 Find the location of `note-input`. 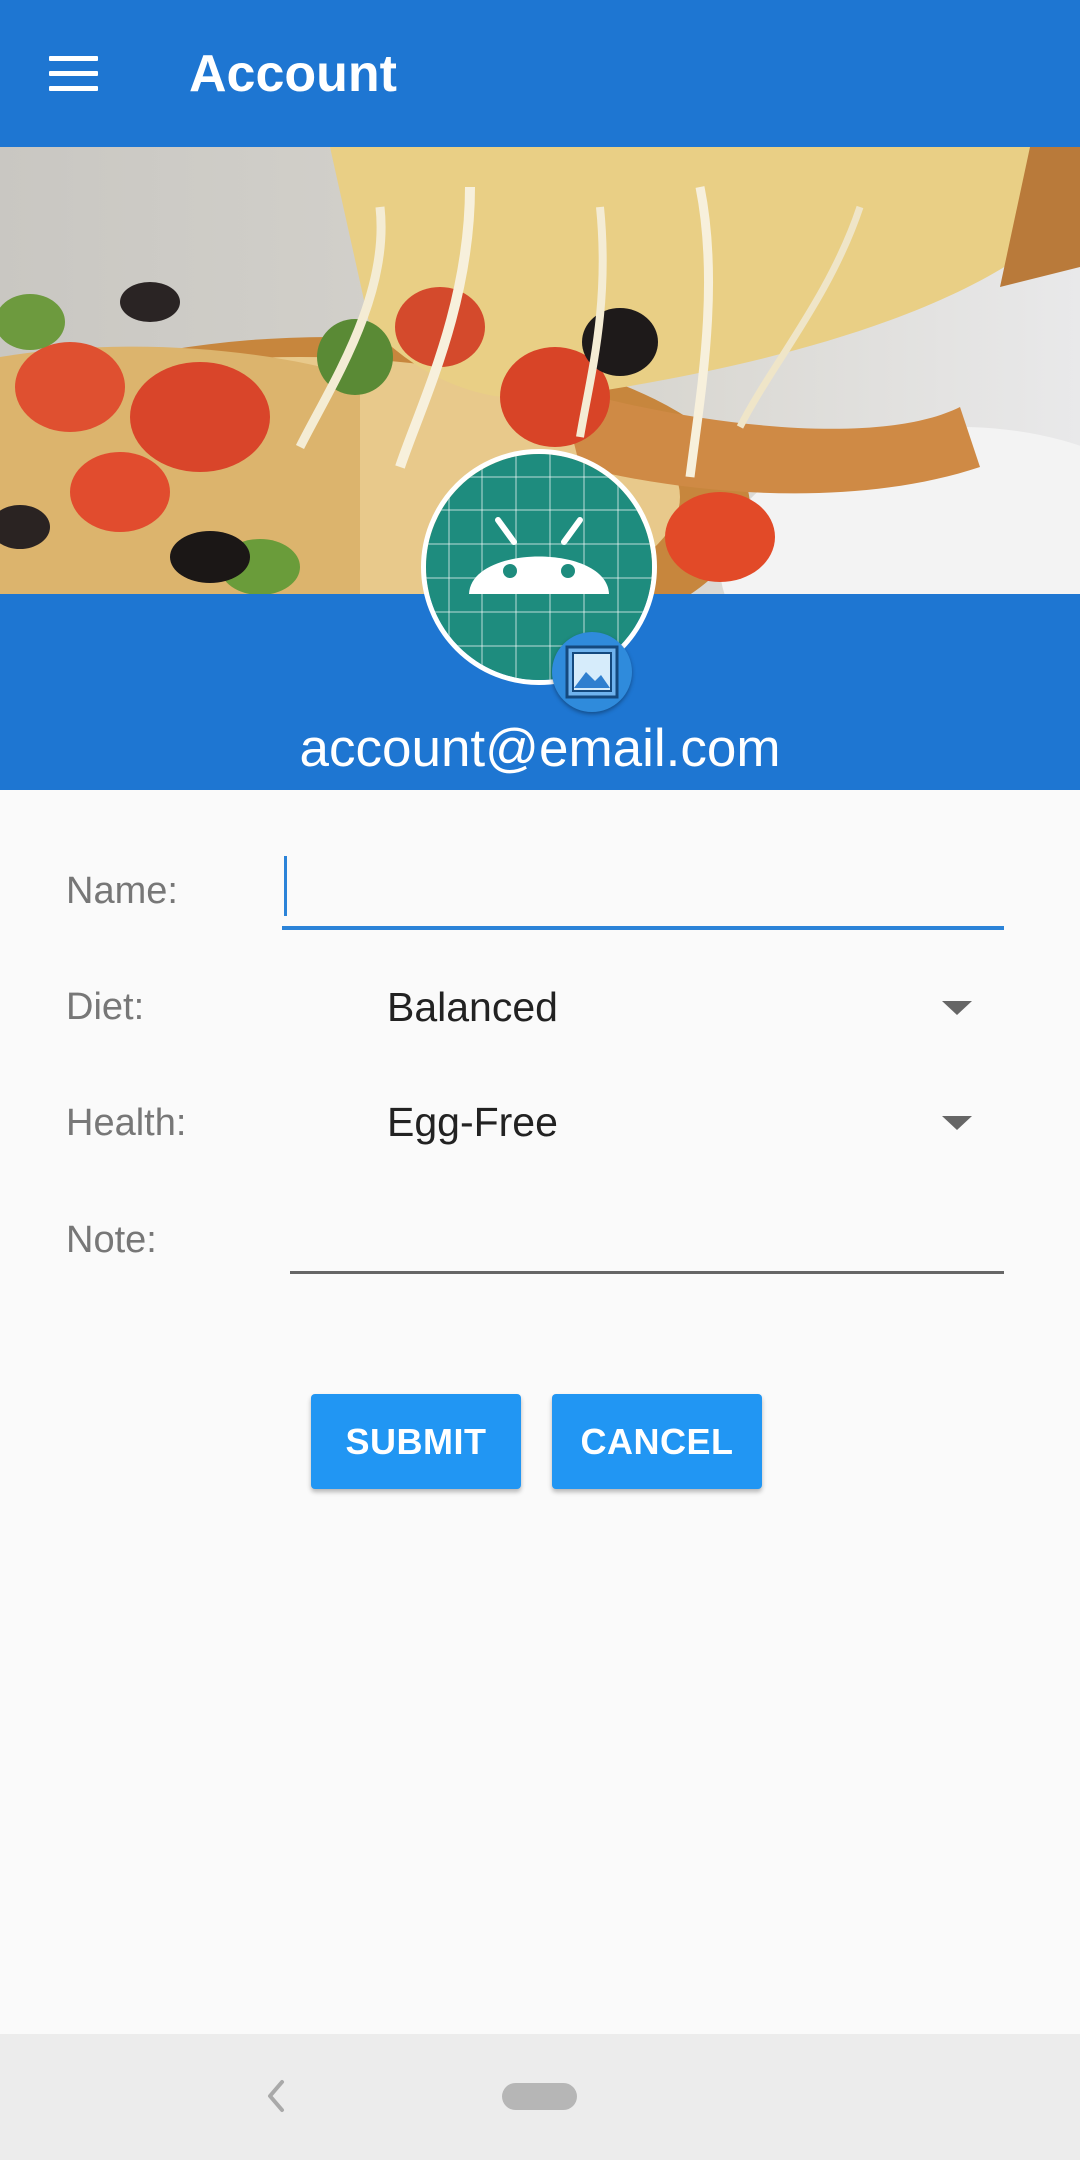

note-input is located at coordinates (647, 1237).